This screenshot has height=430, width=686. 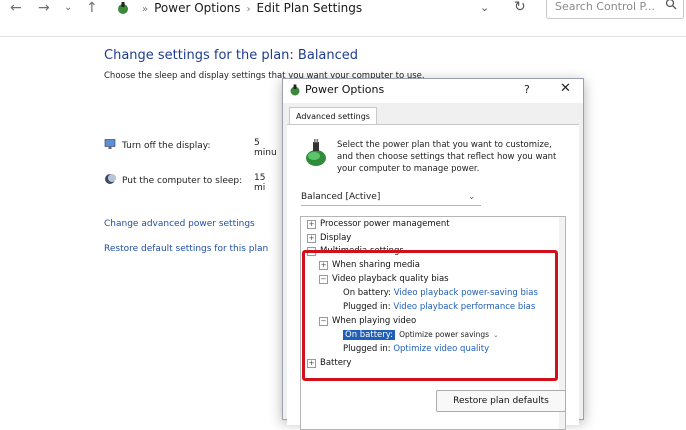 What do you see at coordinates (433, 115) in the screenshot?
I see `tab-strip: Advanced settings` at bounding box center [433, 115].